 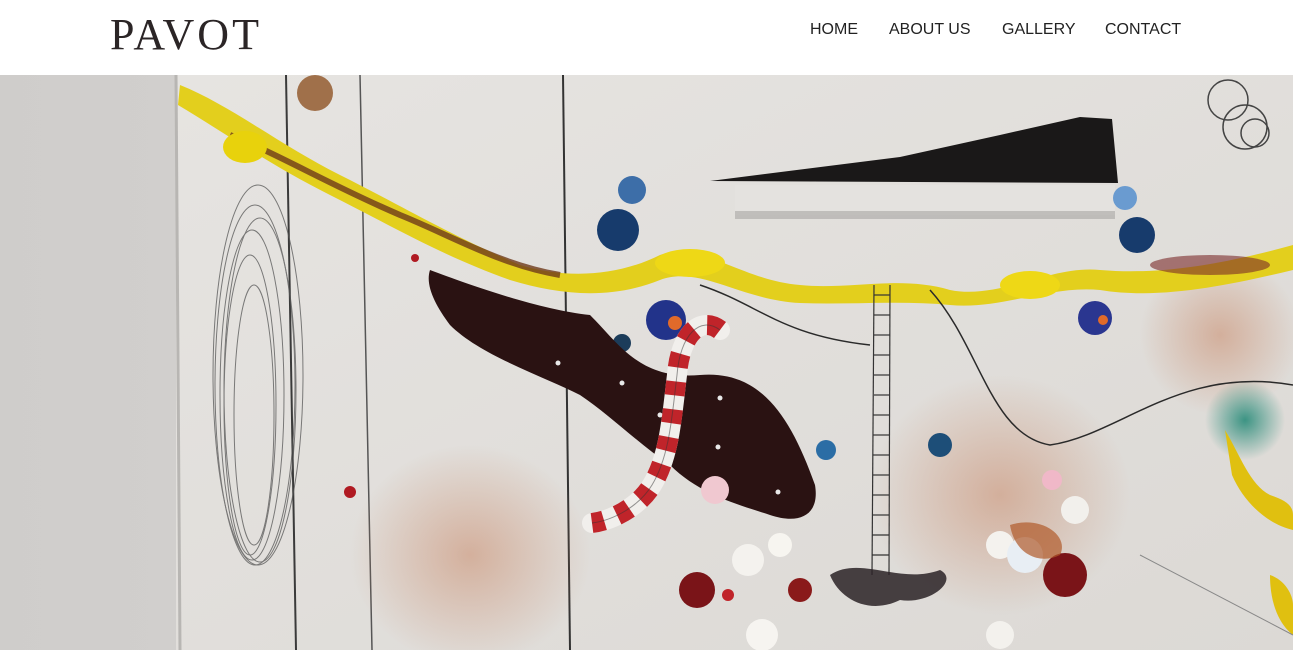 What do you see at coordinates (834, 30) in the screenshot?
I see `nav-home: HOME` at bounding box center [834, 30].